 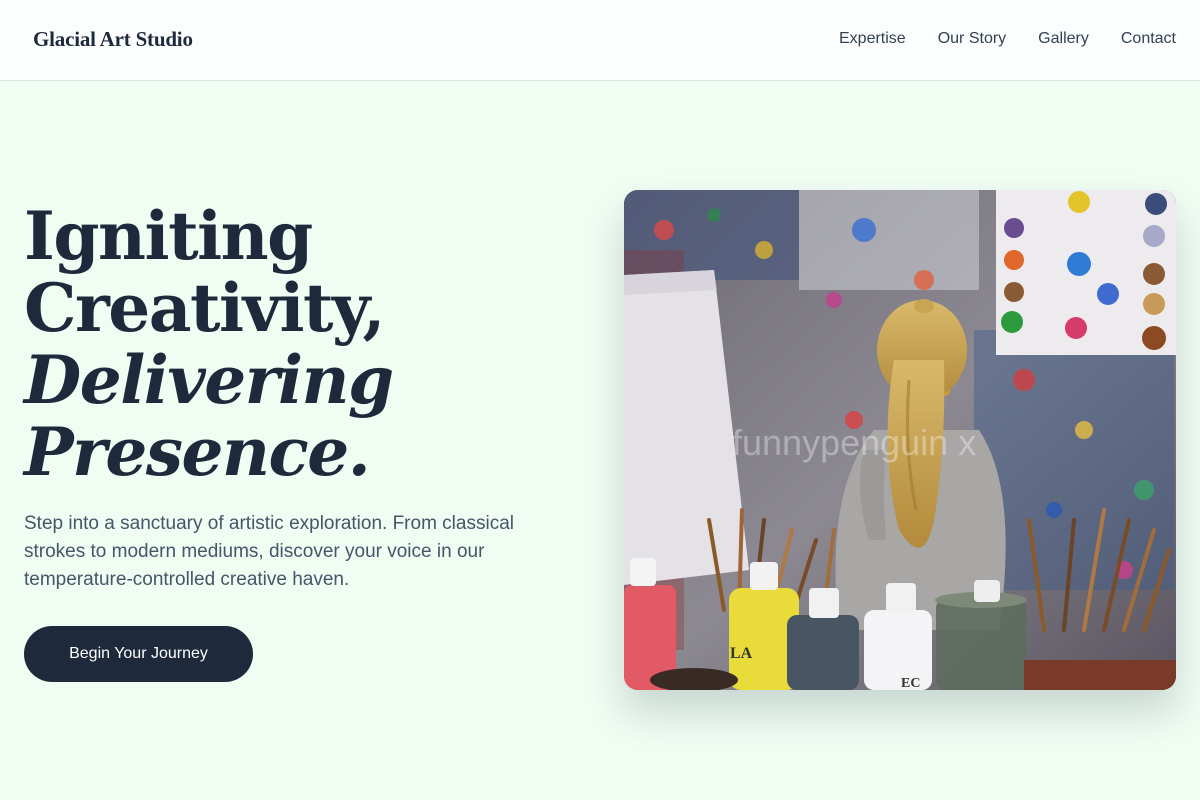 What do you see at coordinates (854, 442) in the screenshot?
I see `image-watermark: funnypenguin x` at bounding box center [854, 442].